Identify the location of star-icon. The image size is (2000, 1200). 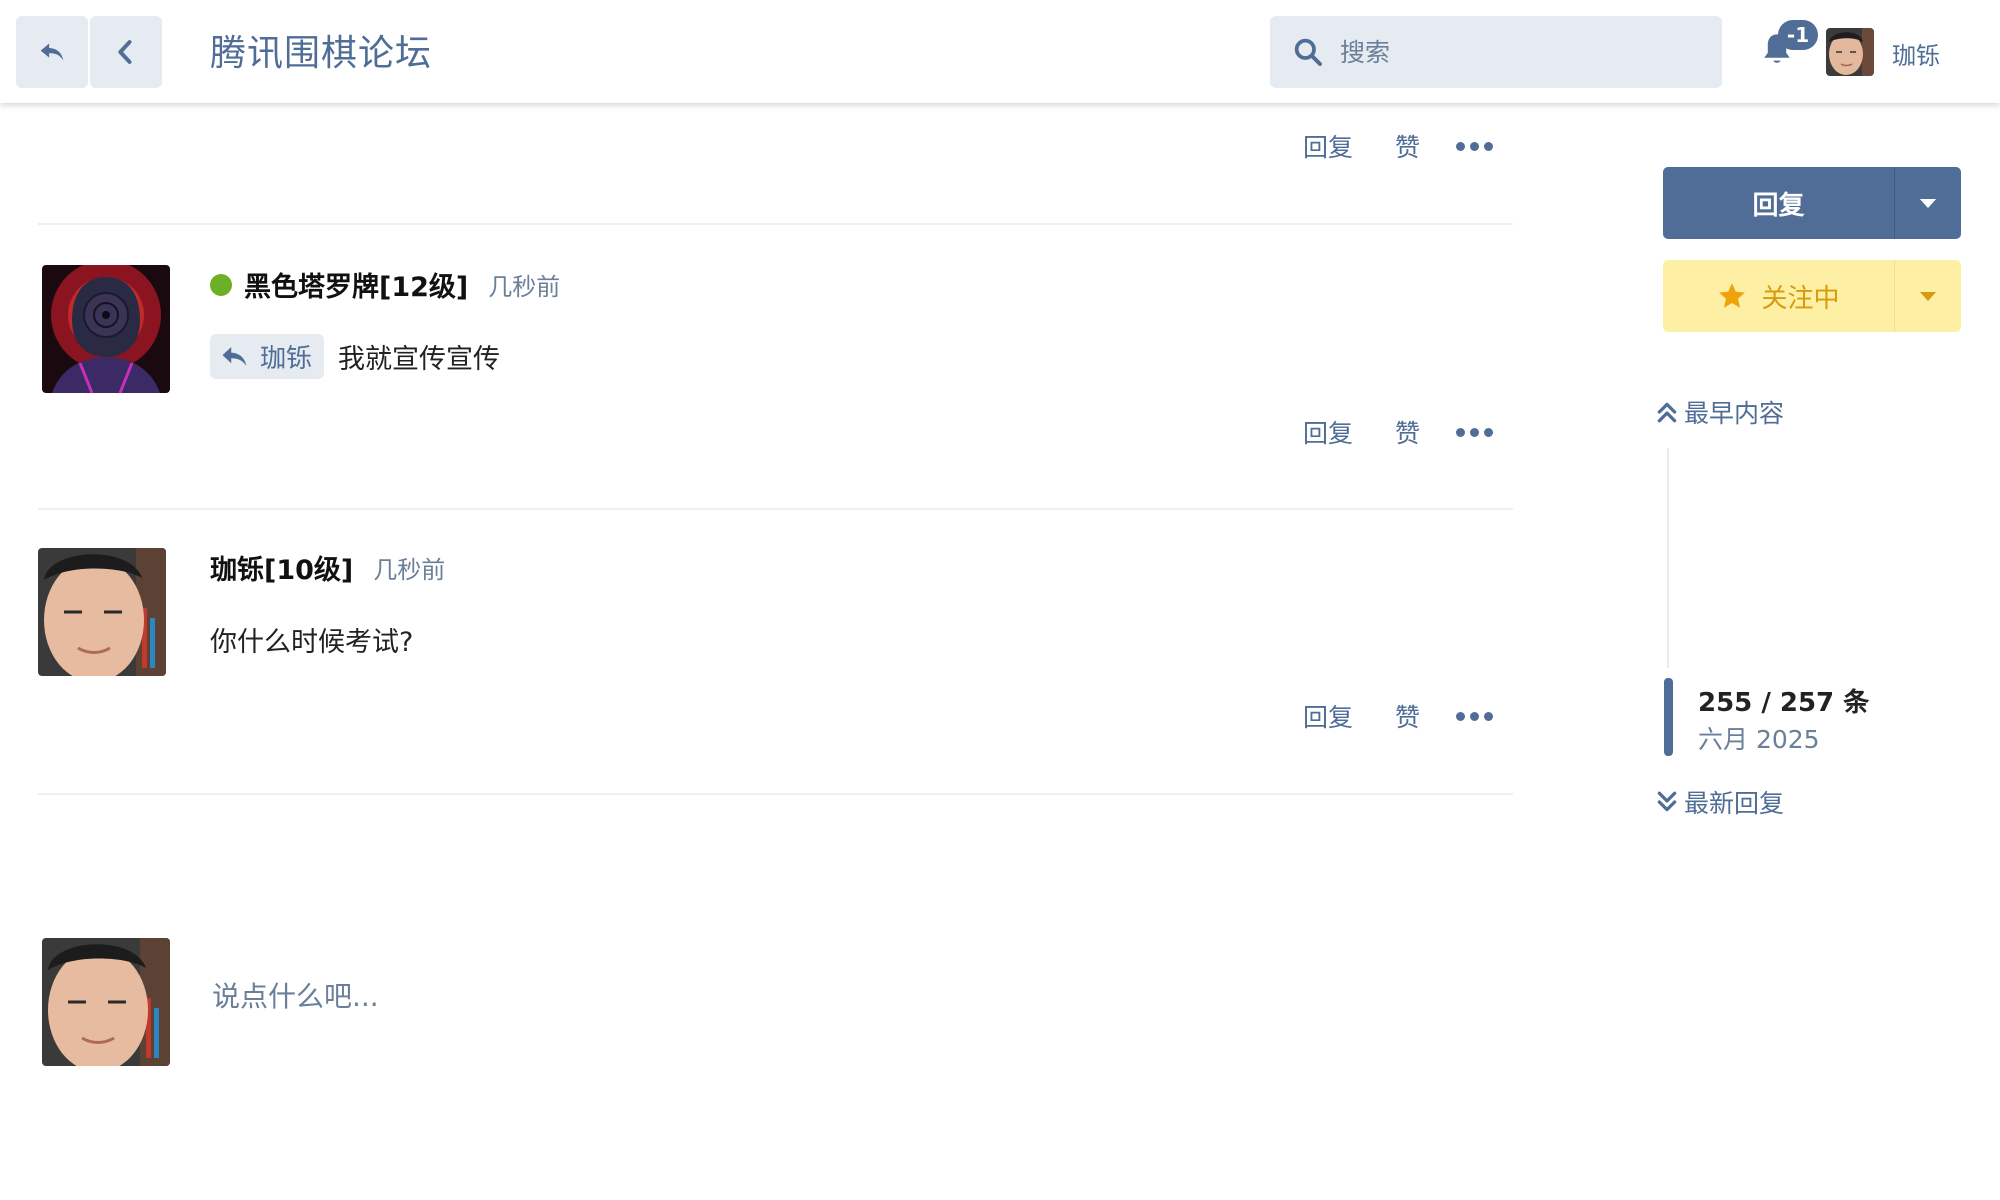
(1732, 295).